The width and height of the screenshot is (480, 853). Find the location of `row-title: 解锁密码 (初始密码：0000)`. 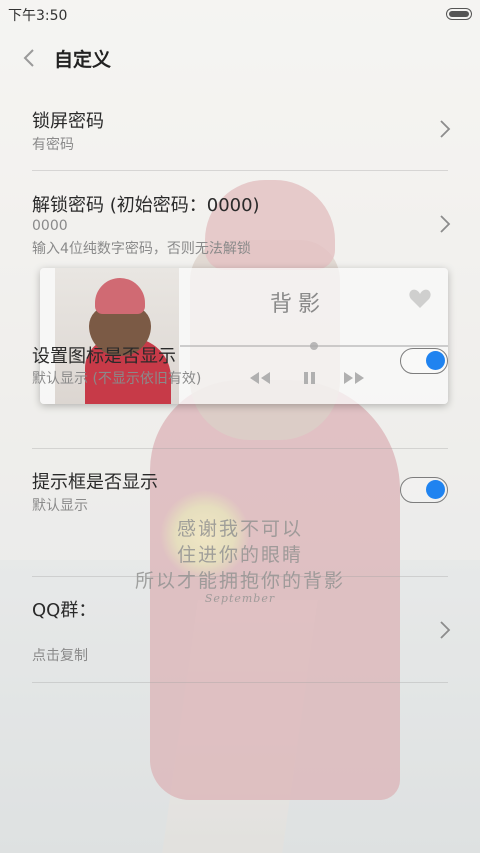

row-title: 解锁密码 (初始密码：0000) is located at coordinates (146, 205).